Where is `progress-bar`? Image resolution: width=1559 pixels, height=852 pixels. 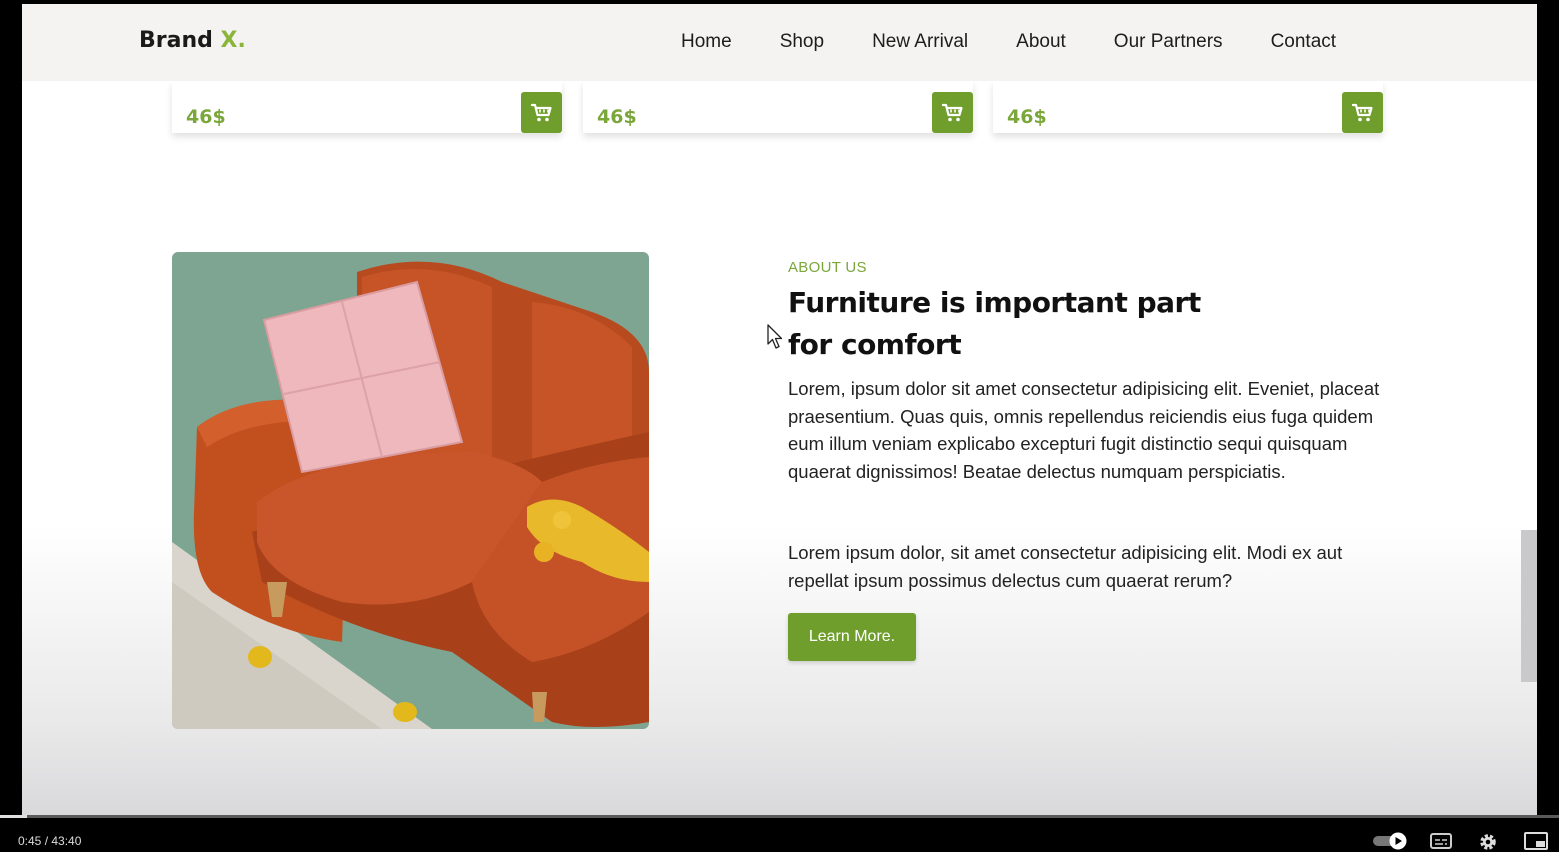
progress-bar is located at coordinates (779, 816).